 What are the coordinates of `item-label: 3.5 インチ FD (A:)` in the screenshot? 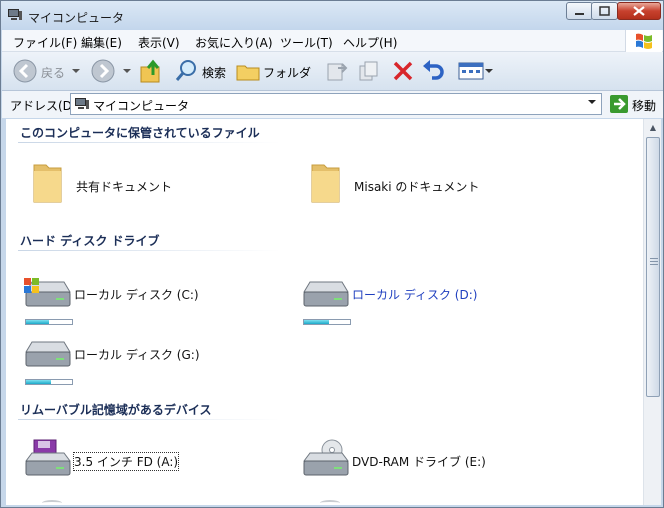 It's located at (126, 461).